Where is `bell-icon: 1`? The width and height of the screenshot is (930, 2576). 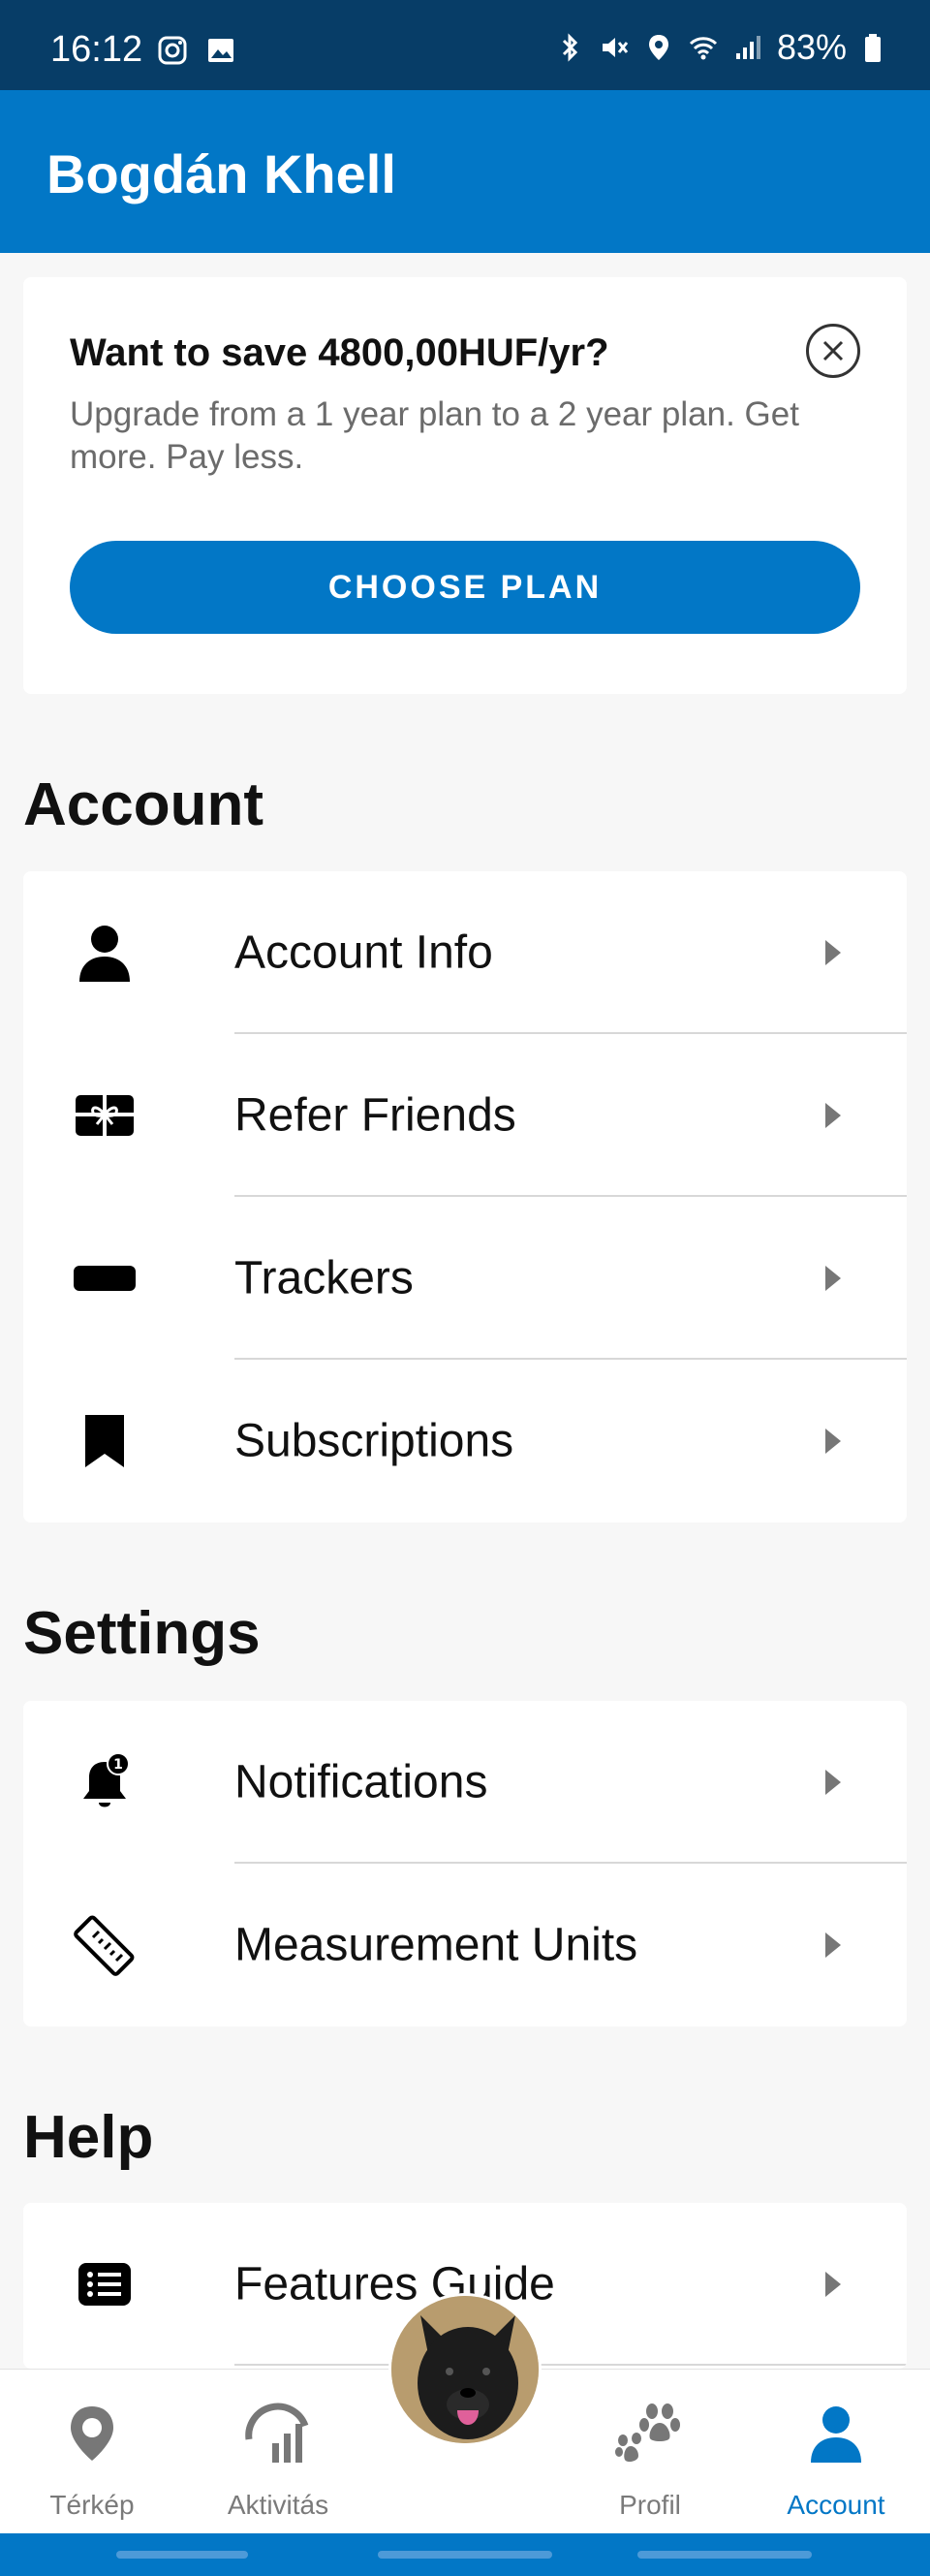 bell-icon: 1 is located at coordinates (105, 1782).